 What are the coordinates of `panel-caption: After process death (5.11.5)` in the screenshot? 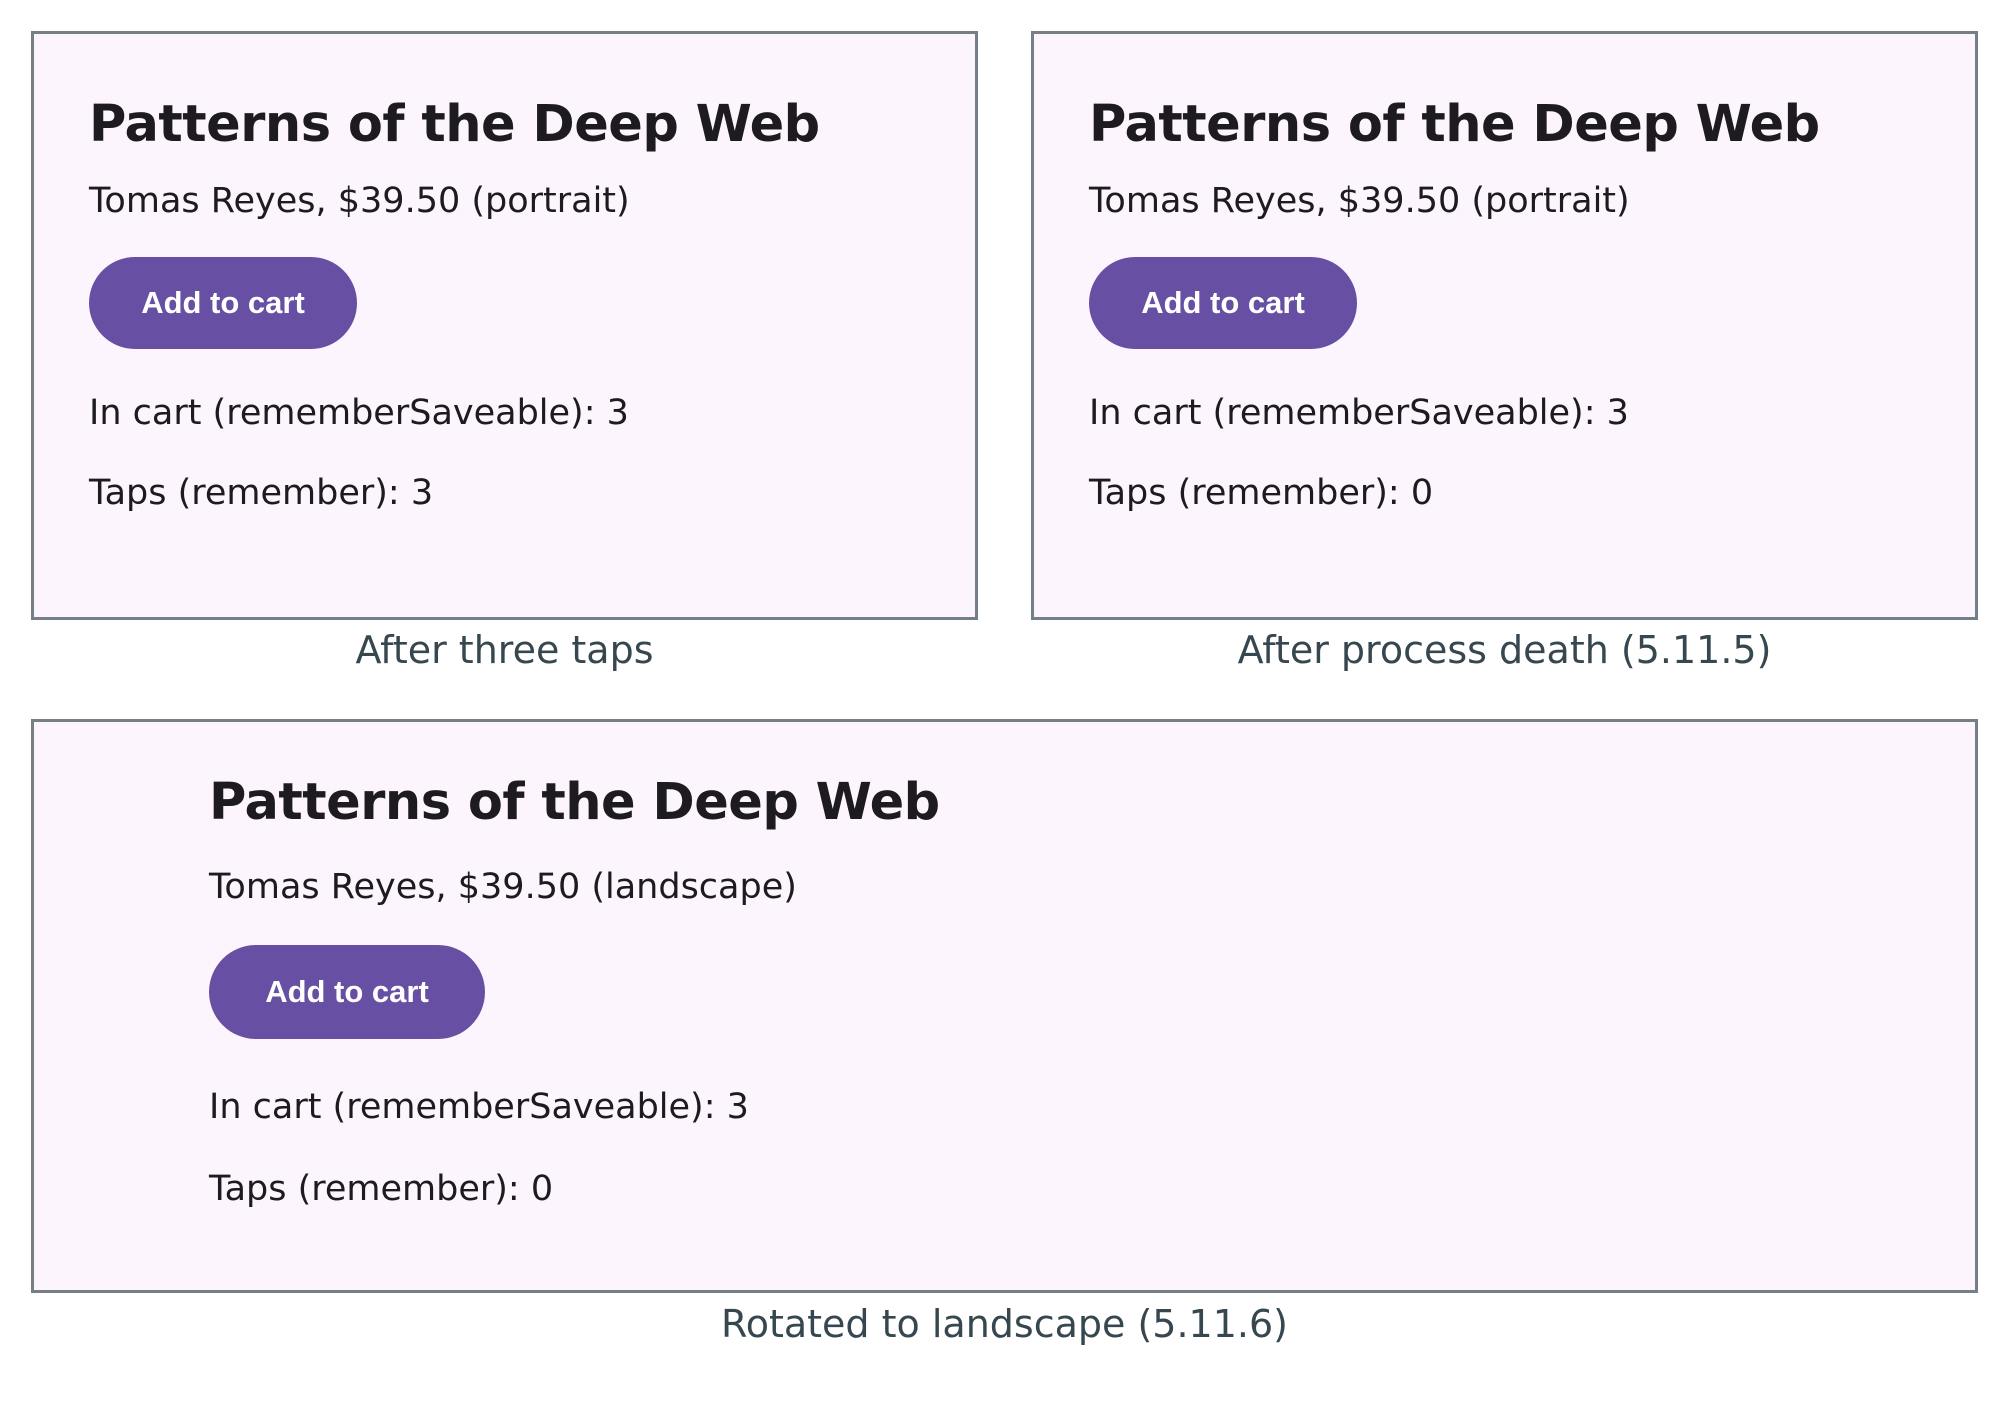 It's located at (1504, 650).